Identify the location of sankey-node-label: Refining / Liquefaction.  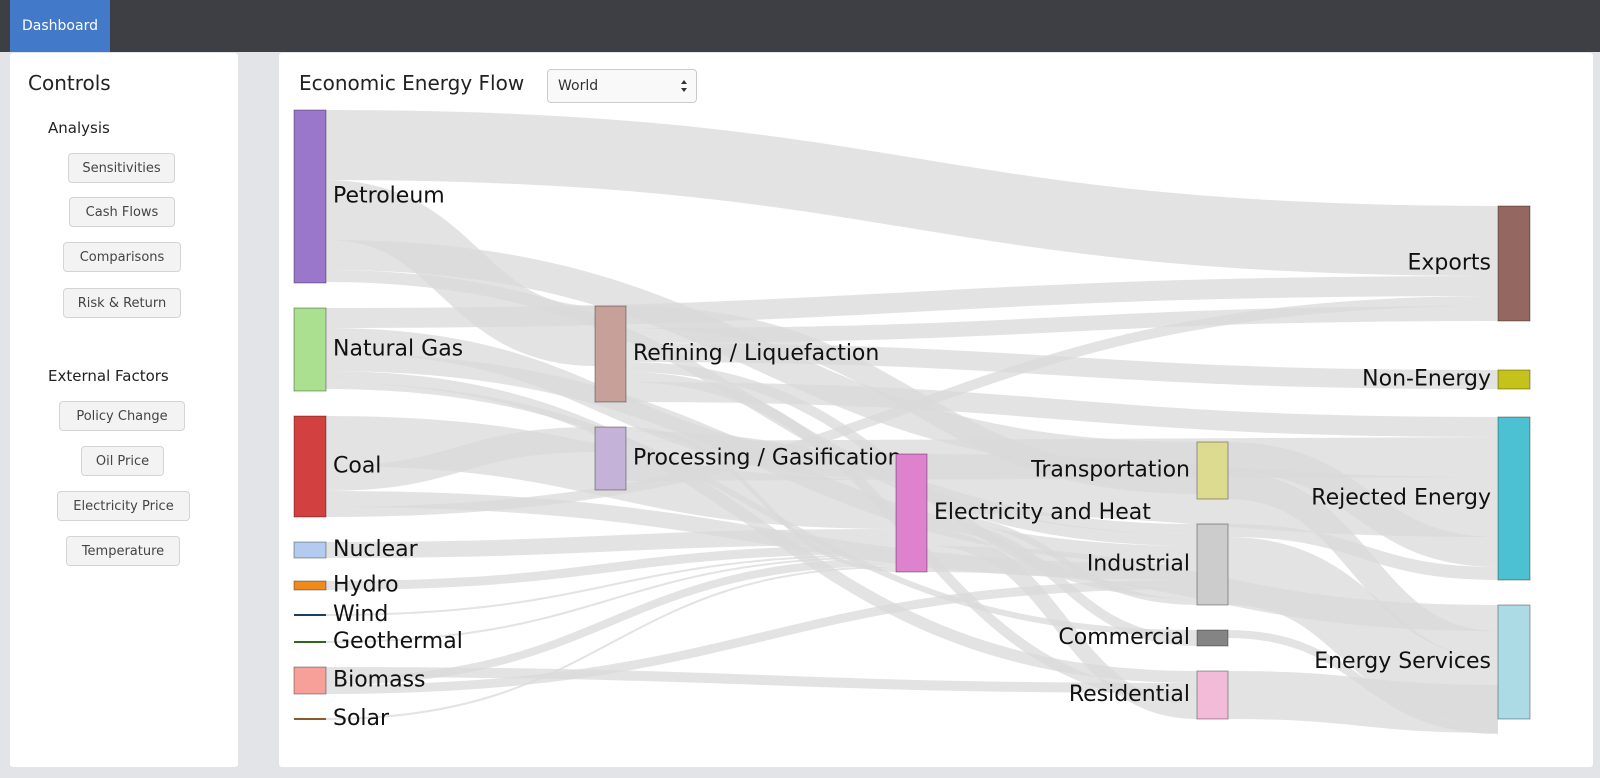
(756, 353).